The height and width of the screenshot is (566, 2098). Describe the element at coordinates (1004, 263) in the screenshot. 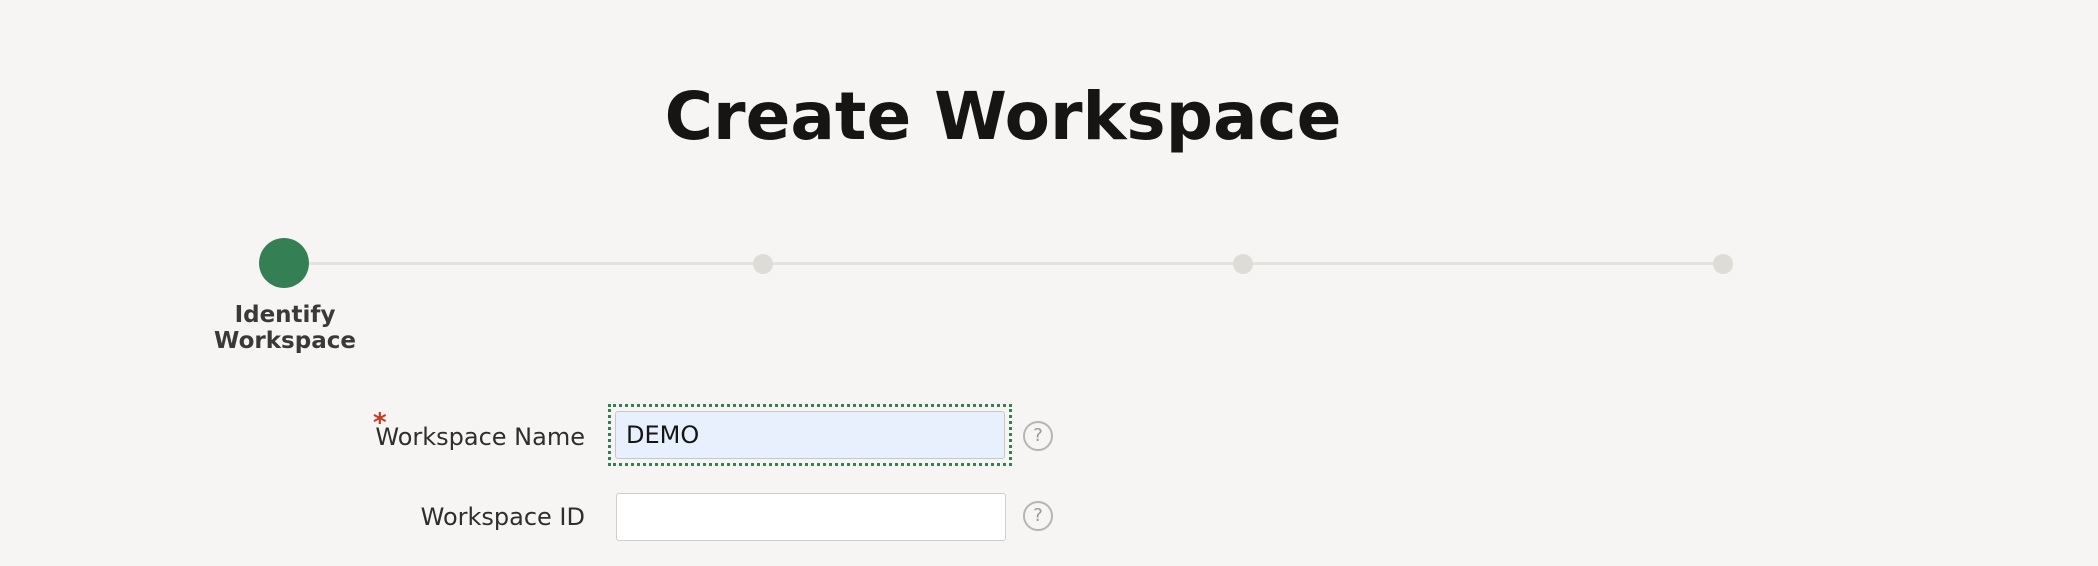

I see `wizard-track` at that location.